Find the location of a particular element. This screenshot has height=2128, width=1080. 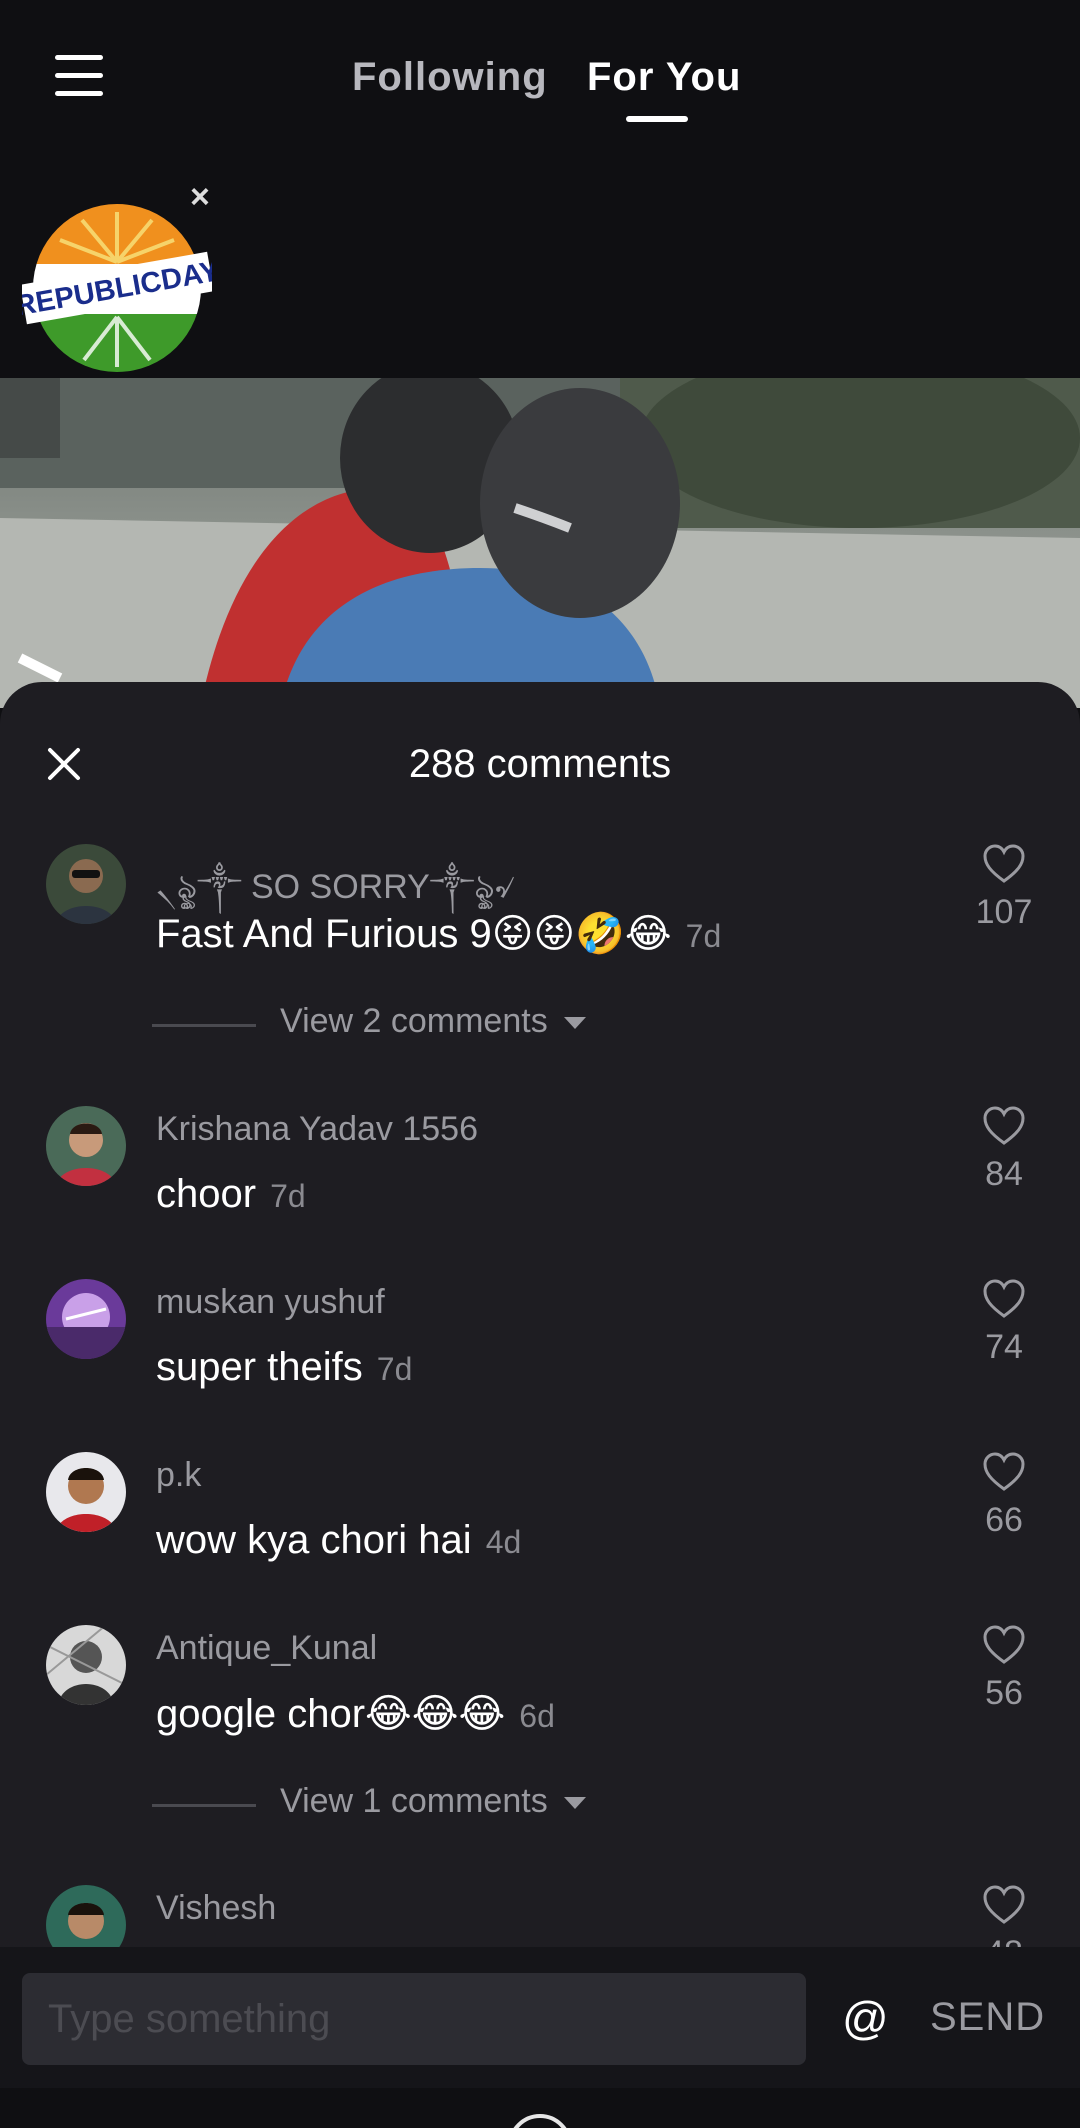

like-button: 84 is located at coordinates (1004, 1150).